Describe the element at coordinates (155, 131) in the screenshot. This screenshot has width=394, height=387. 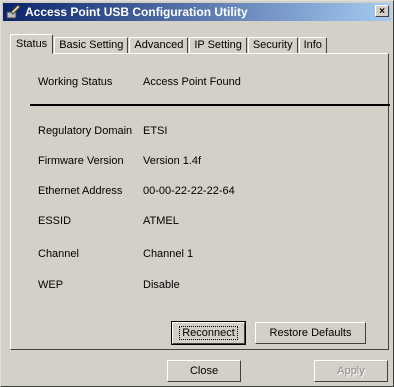
I see `regulatory-domain-value: ETSI` at that location.